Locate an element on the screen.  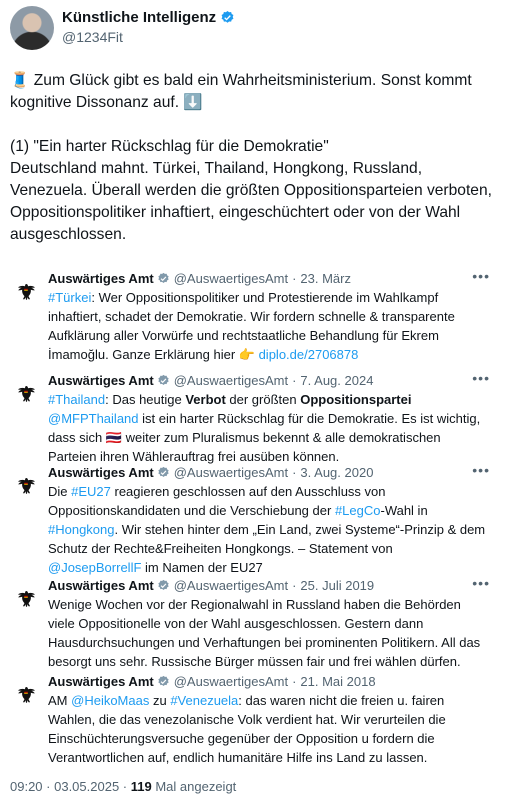
hashtag-link: #Venezuela is located at coordinates (204, 700).